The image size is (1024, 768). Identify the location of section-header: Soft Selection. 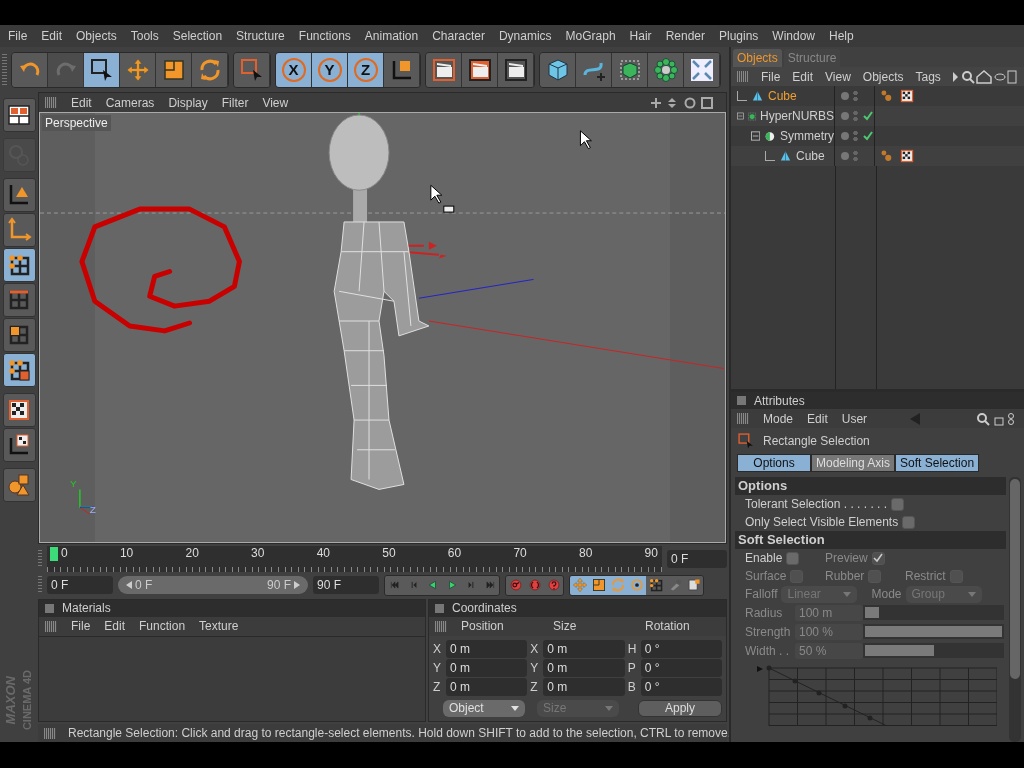
(870, 540).